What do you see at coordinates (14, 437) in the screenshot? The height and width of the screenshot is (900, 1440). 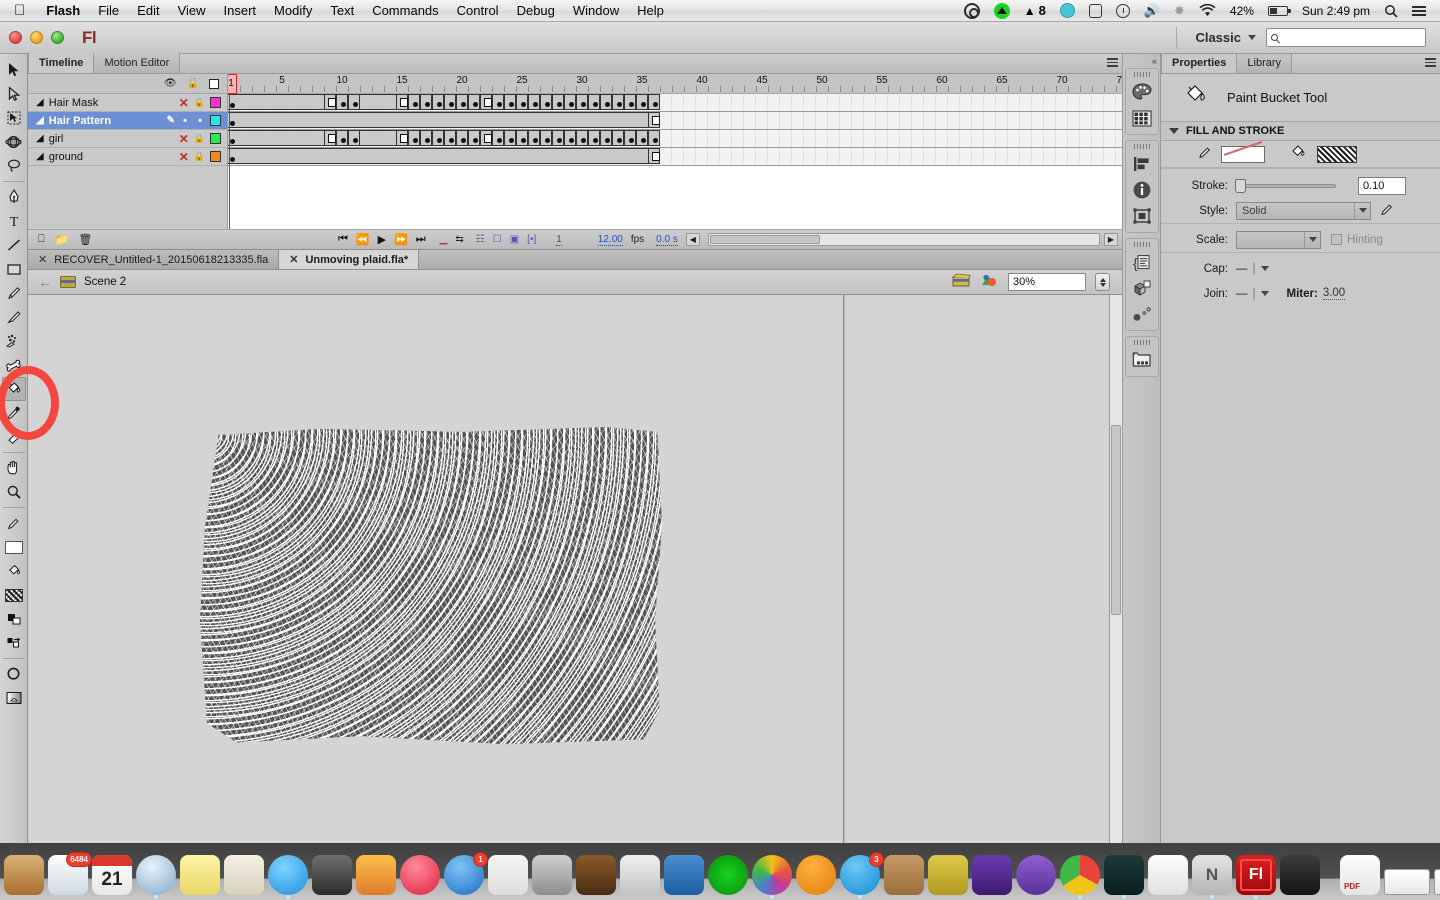 I see `eraser-tool` at bounding box center [14, 437].